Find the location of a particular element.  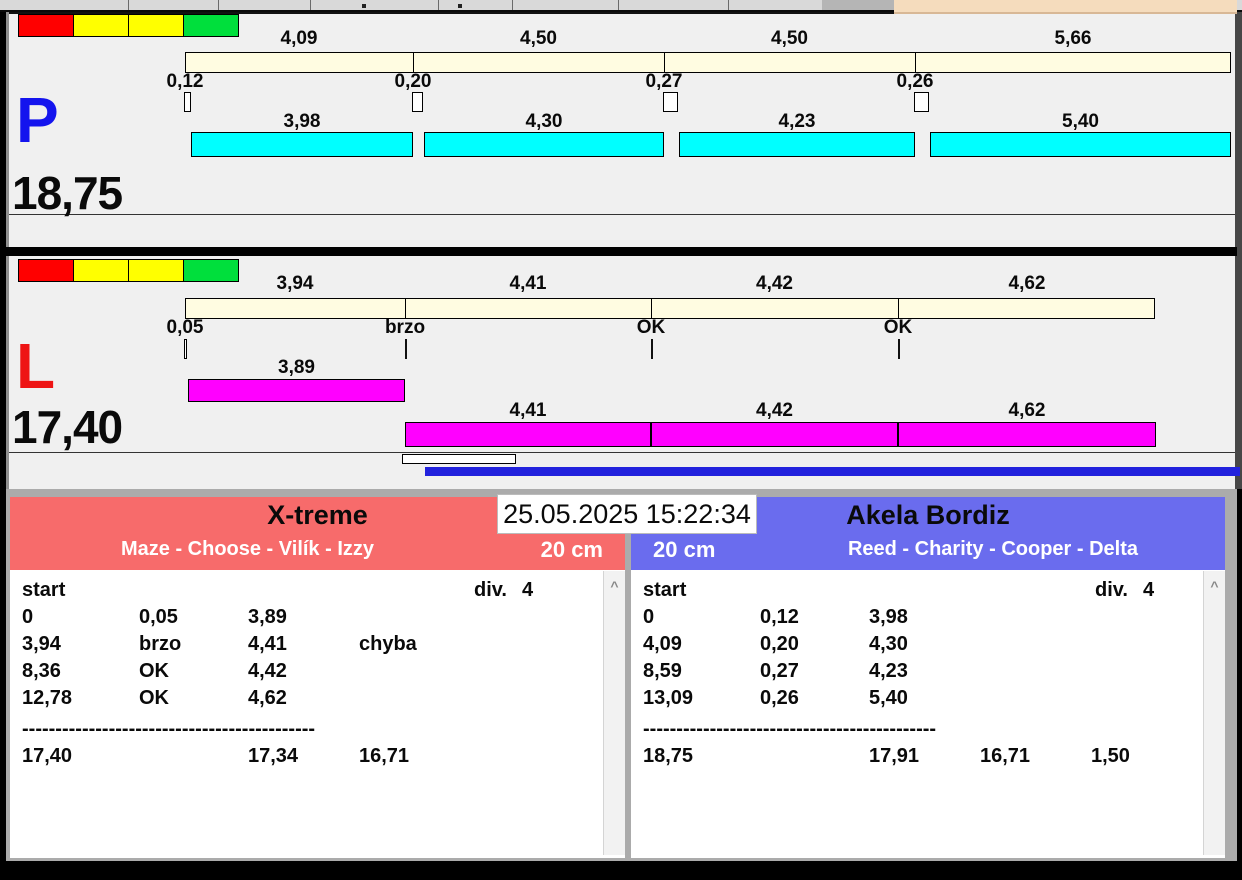

split-time-label: 3,94 is located at coordinates (295, 283).